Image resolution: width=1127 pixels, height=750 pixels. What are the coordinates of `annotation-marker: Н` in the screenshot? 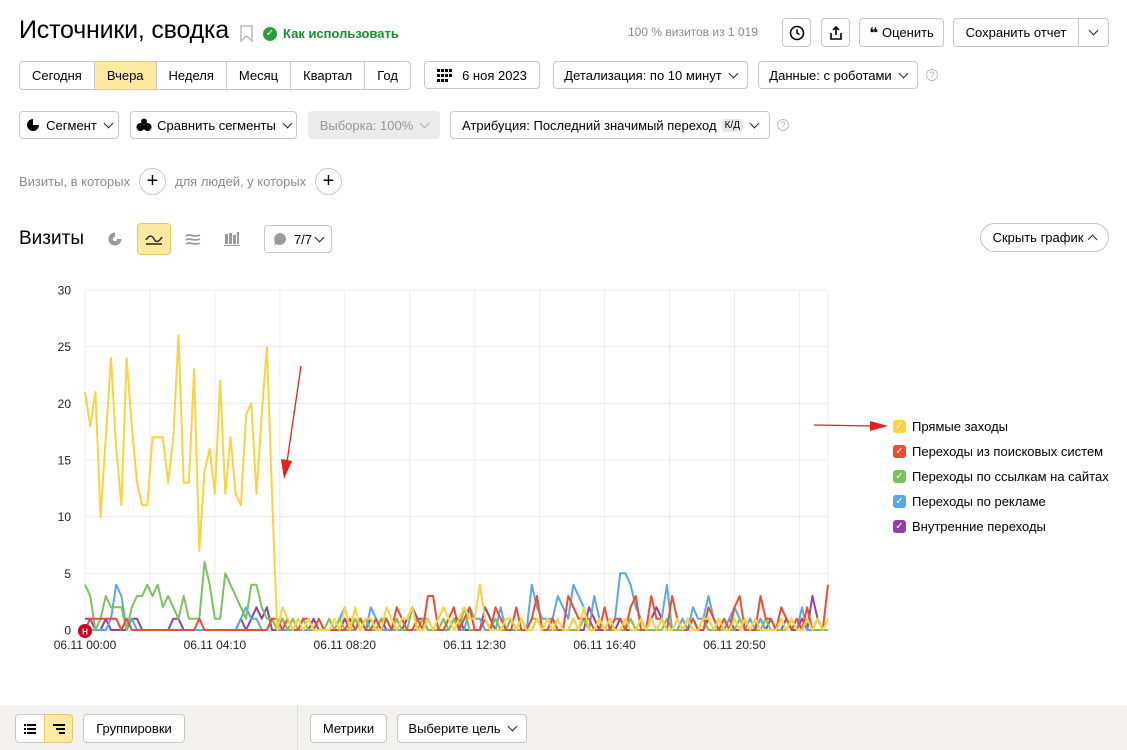 It's located at (85, 631).